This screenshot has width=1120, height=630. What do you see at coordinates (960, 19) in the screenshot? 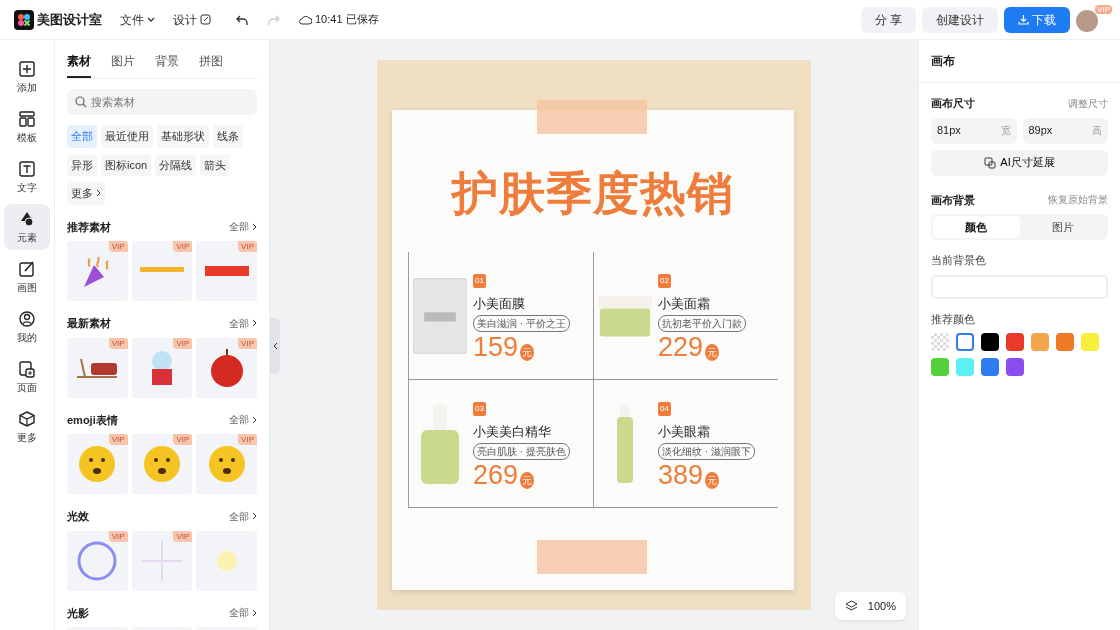
I see `action-button: 创建设计` at bounding box center [960, 19].